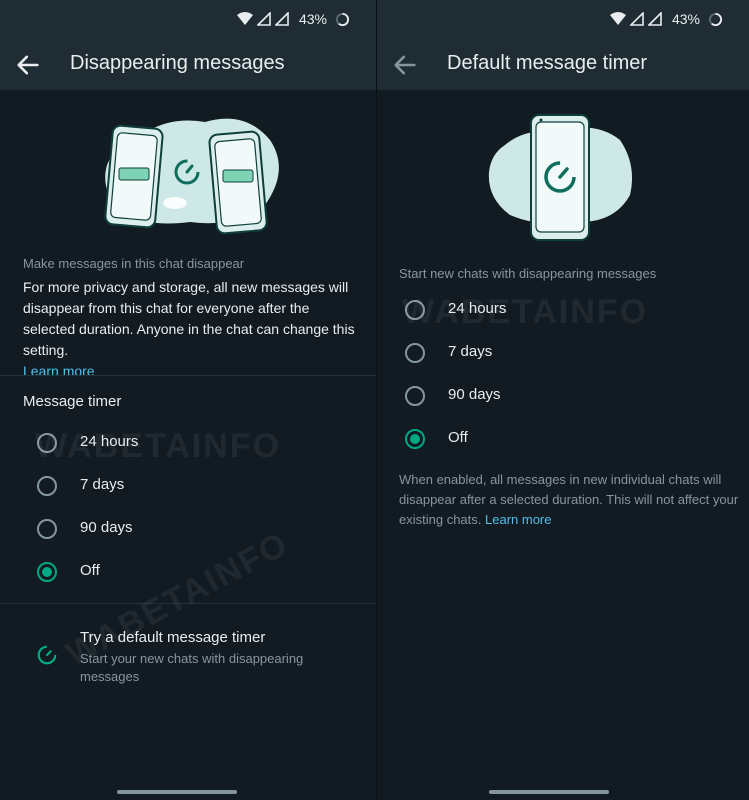  What do you see at coordinates (134, 263) in the screenshot?
I see `intro-heading: Make messages in this chat disappear` at bounding box center [134, 263].